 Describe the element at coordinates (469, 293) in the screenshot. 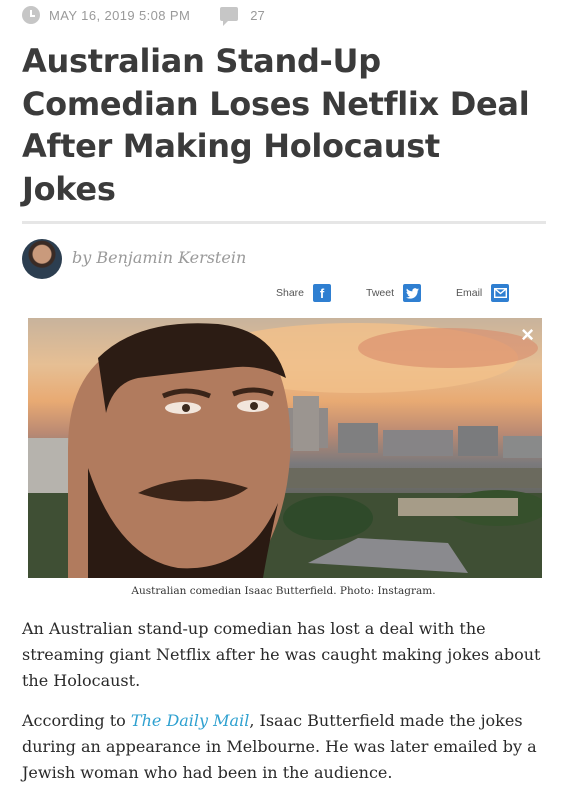

I see `email-label: Email` at that location.